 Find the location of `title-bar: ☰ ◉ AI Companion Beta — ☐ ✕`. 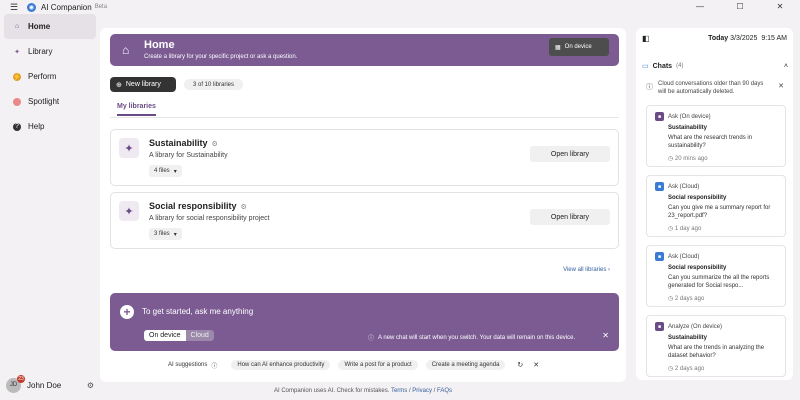

title-bar: ☰ ◉ AI Companion Beta — ☐ ✕ is located at coordinates (400, 7).